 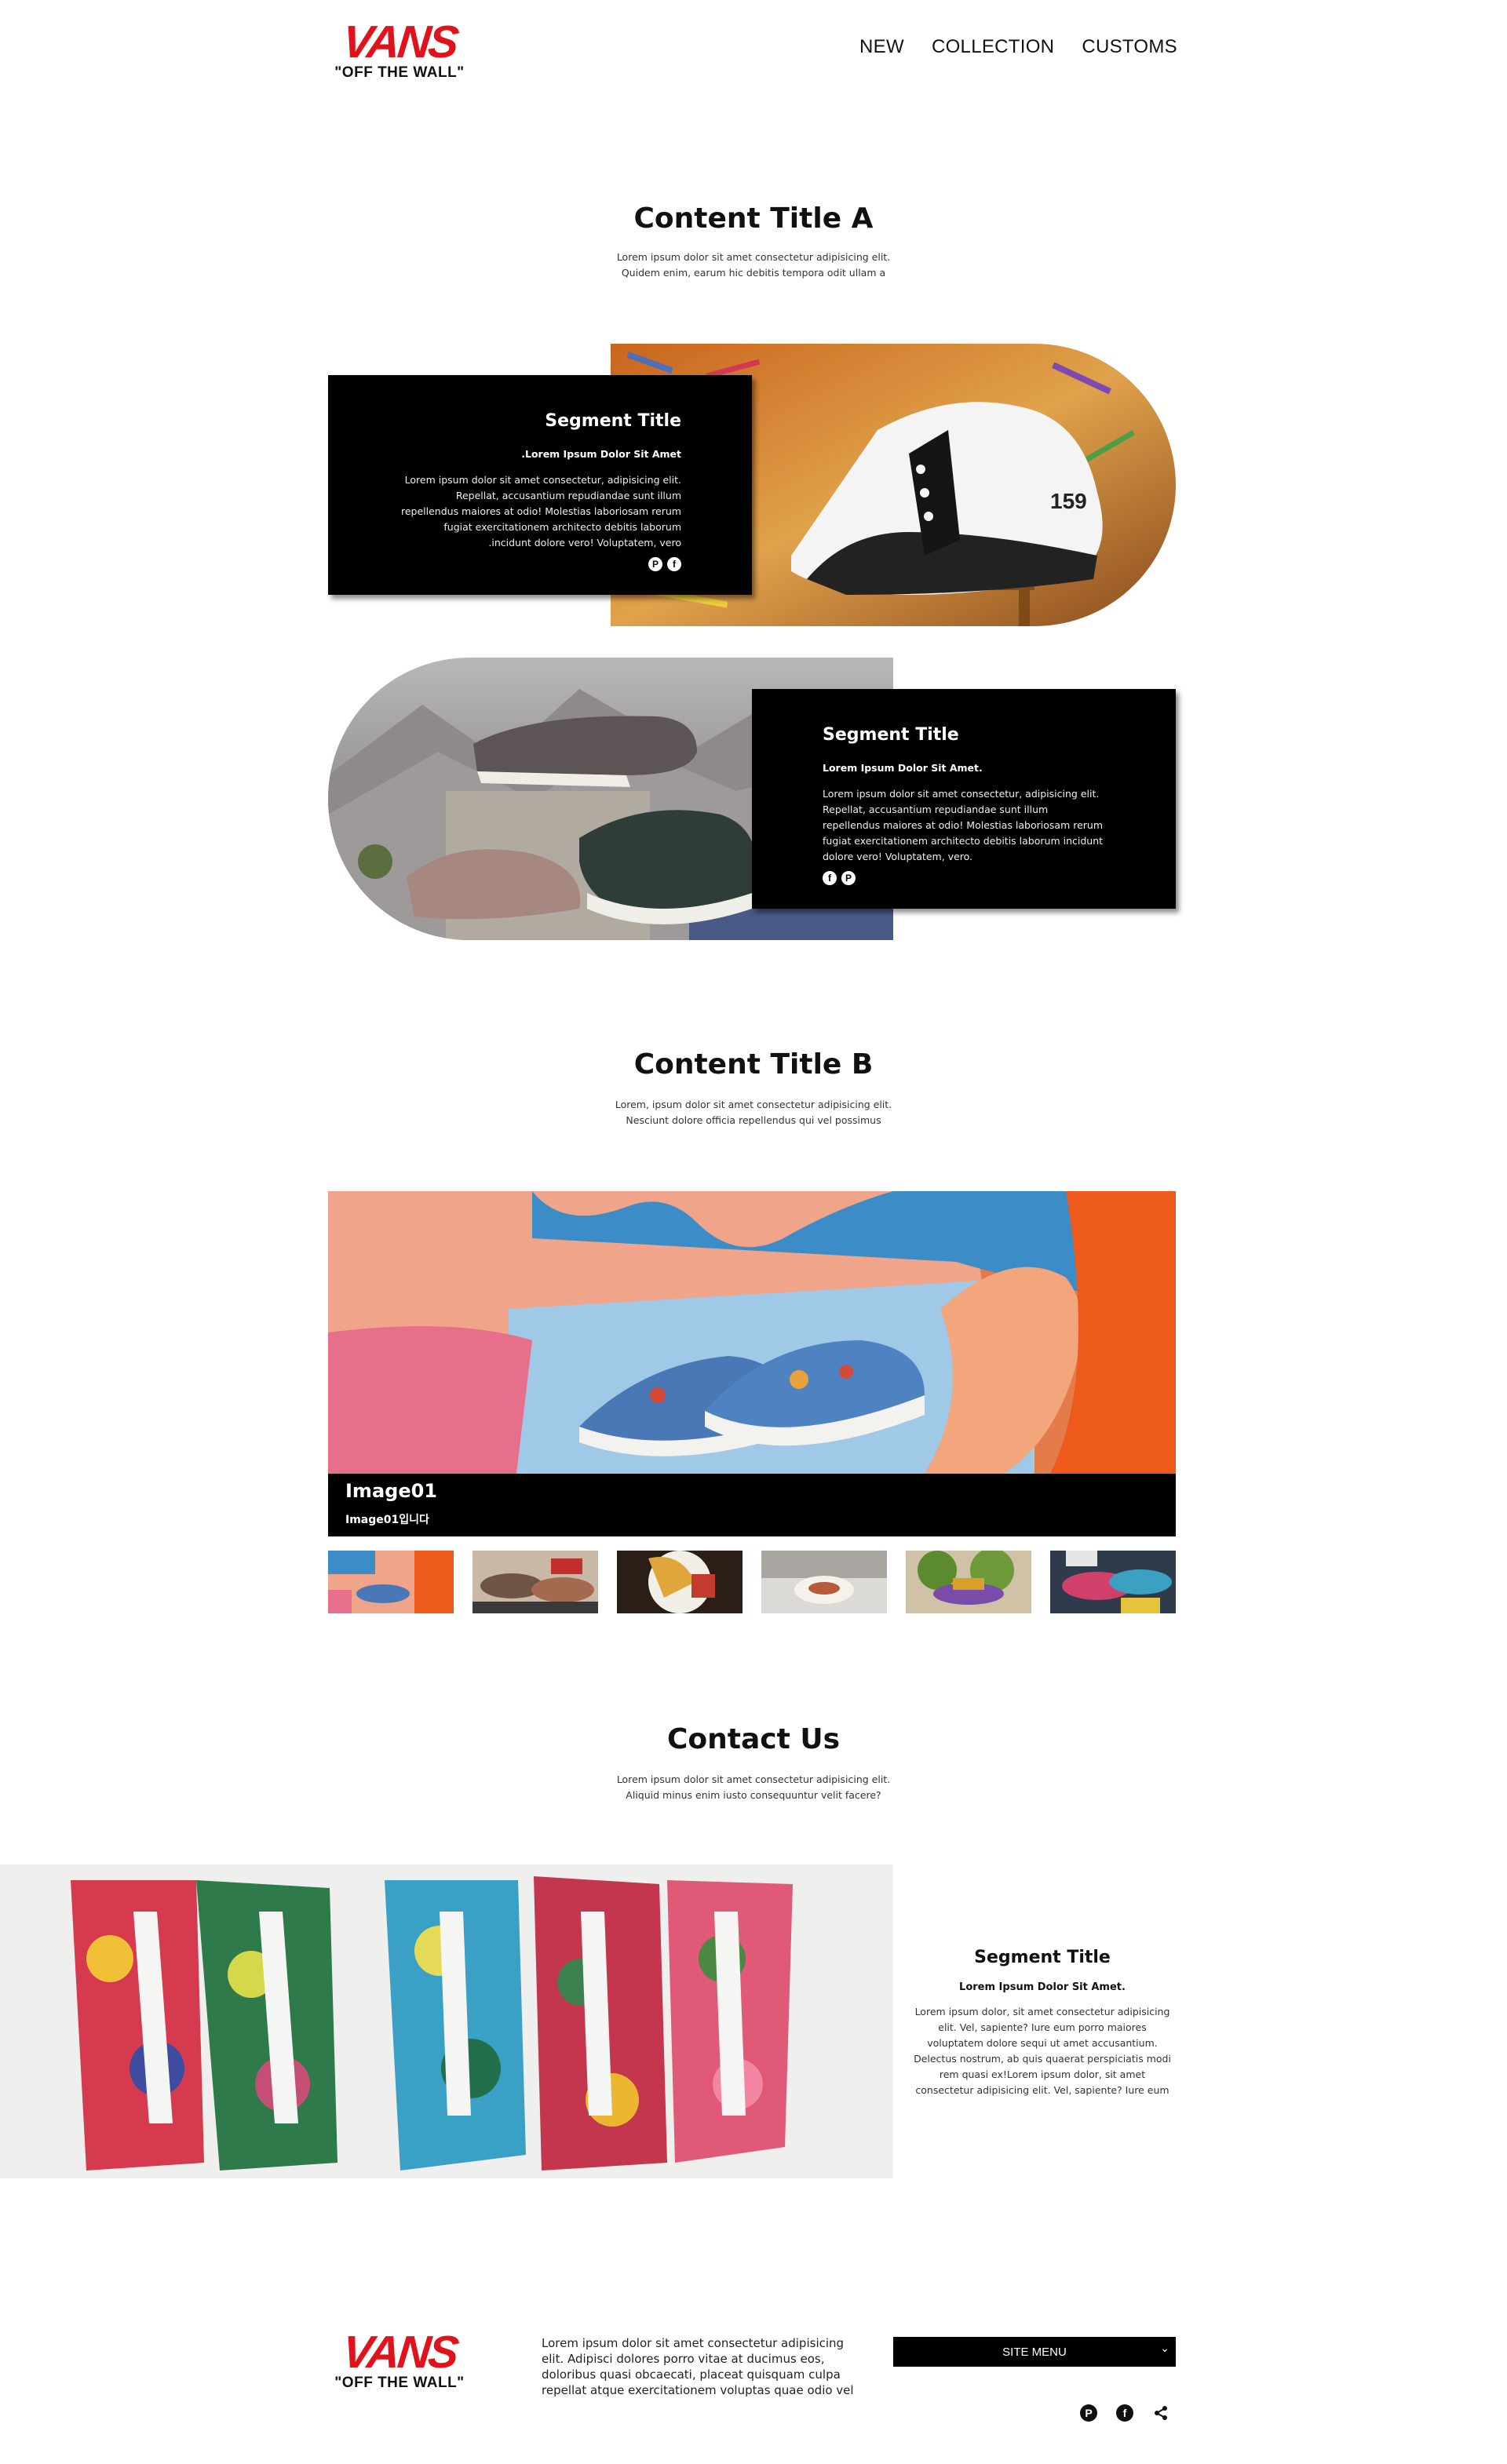 I want to click on gallery-caption-subtitle: Image01입니다, so click(x=387, y=1520).